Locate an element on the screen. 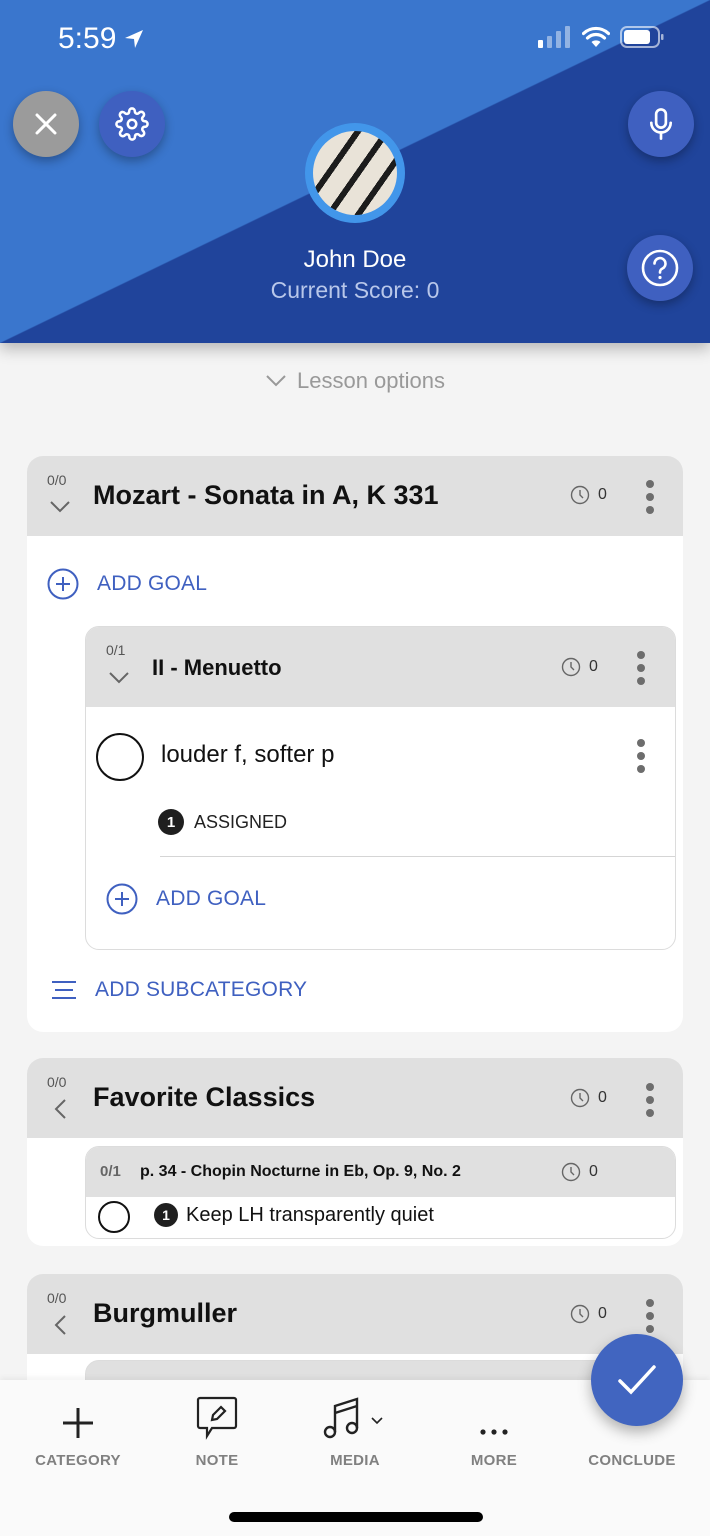 The width and height of the screenshot is (710, 1536). list-icon is located at coordinates (64, 990).